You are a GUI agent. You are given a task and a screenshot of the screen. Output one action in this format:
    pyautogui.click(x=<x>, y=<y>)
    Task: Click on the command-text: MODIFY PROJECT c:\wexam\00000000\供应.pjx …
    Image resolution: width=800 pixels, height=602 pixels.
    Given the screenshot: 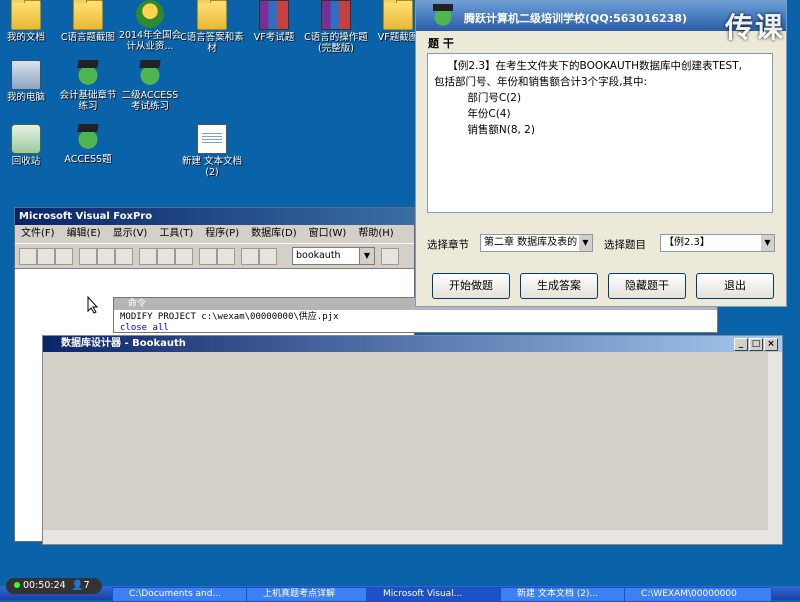 What is the action you would take?
    pyautogui.click(x=415, y=323)
    